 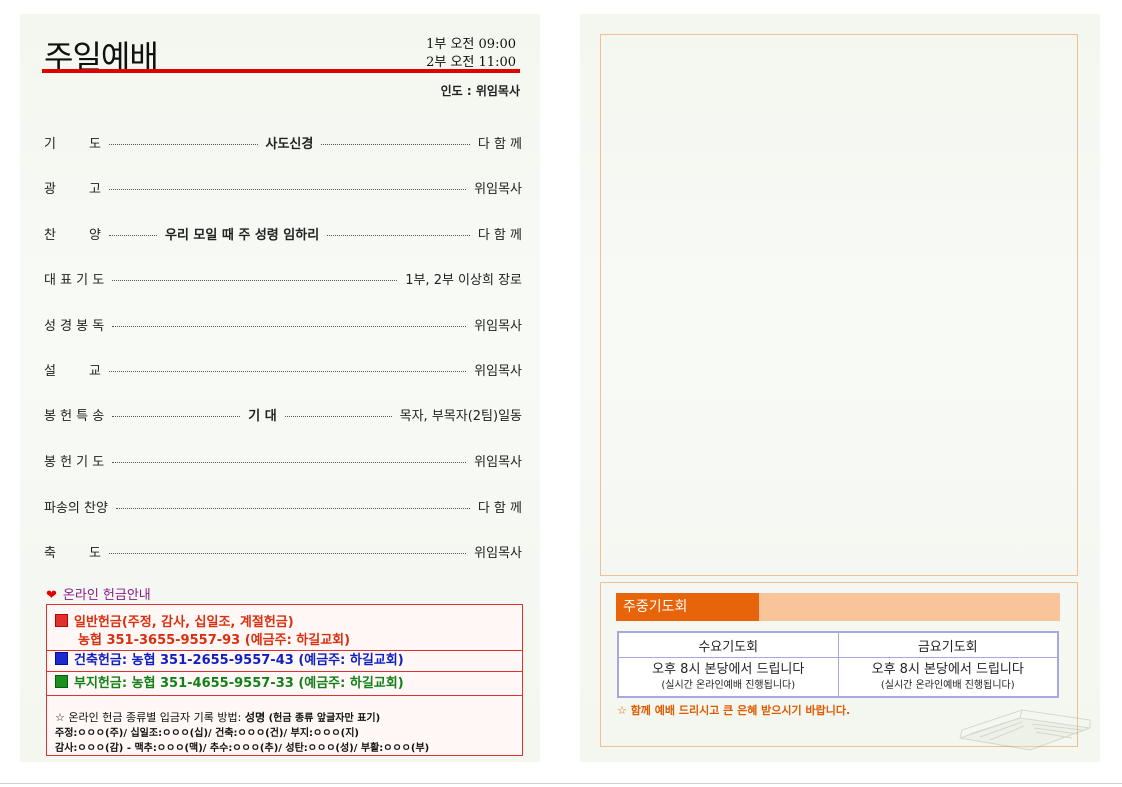 What do you see at coordinates (838, 607) in the screenshot?
I see `prayer-header-bar: 주중기도회` at bounding box center [838, 607].